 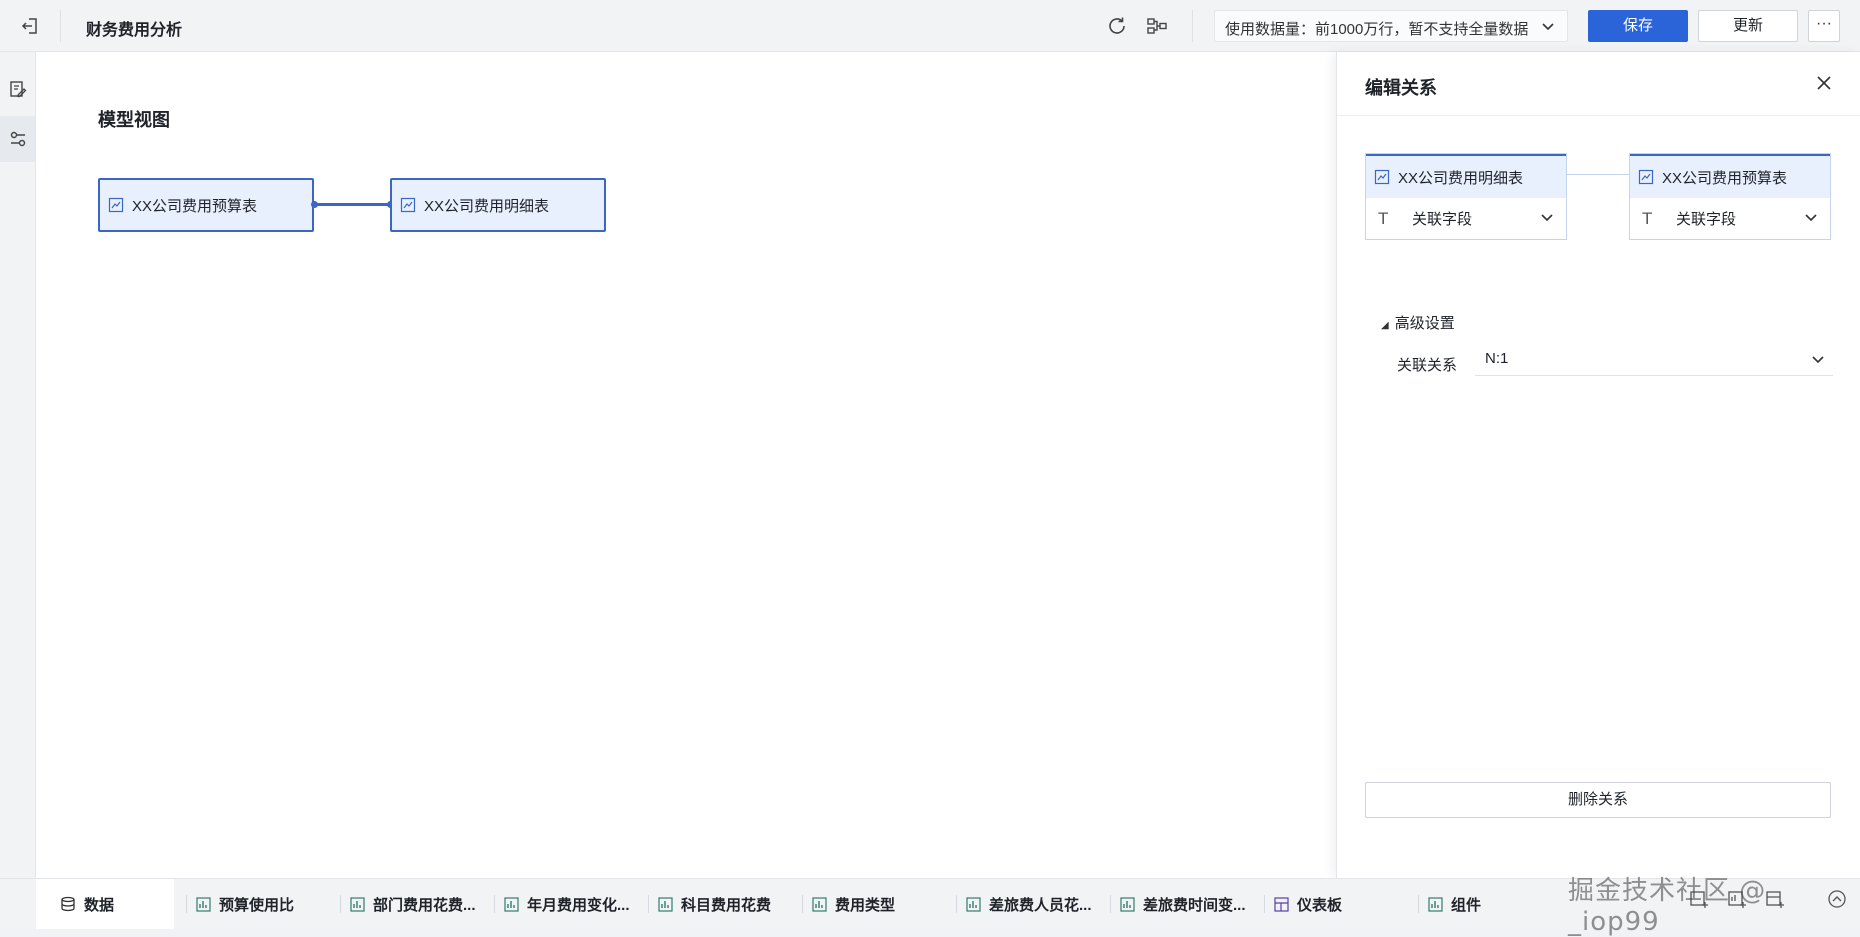 I want to click on relation-icon, so click(x=17, y=139).